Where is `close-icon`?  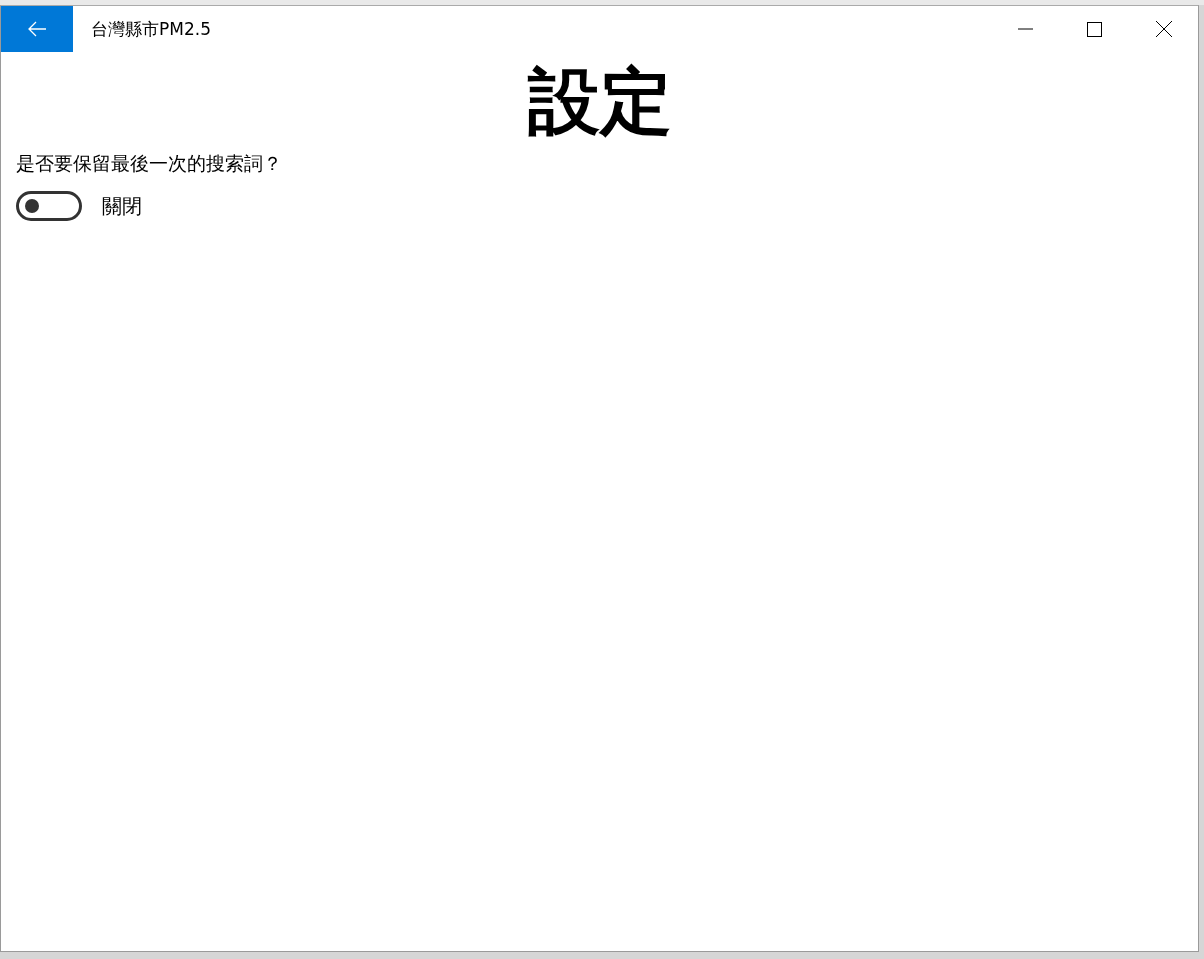
close-icon is located at coordinates (1163, 29).